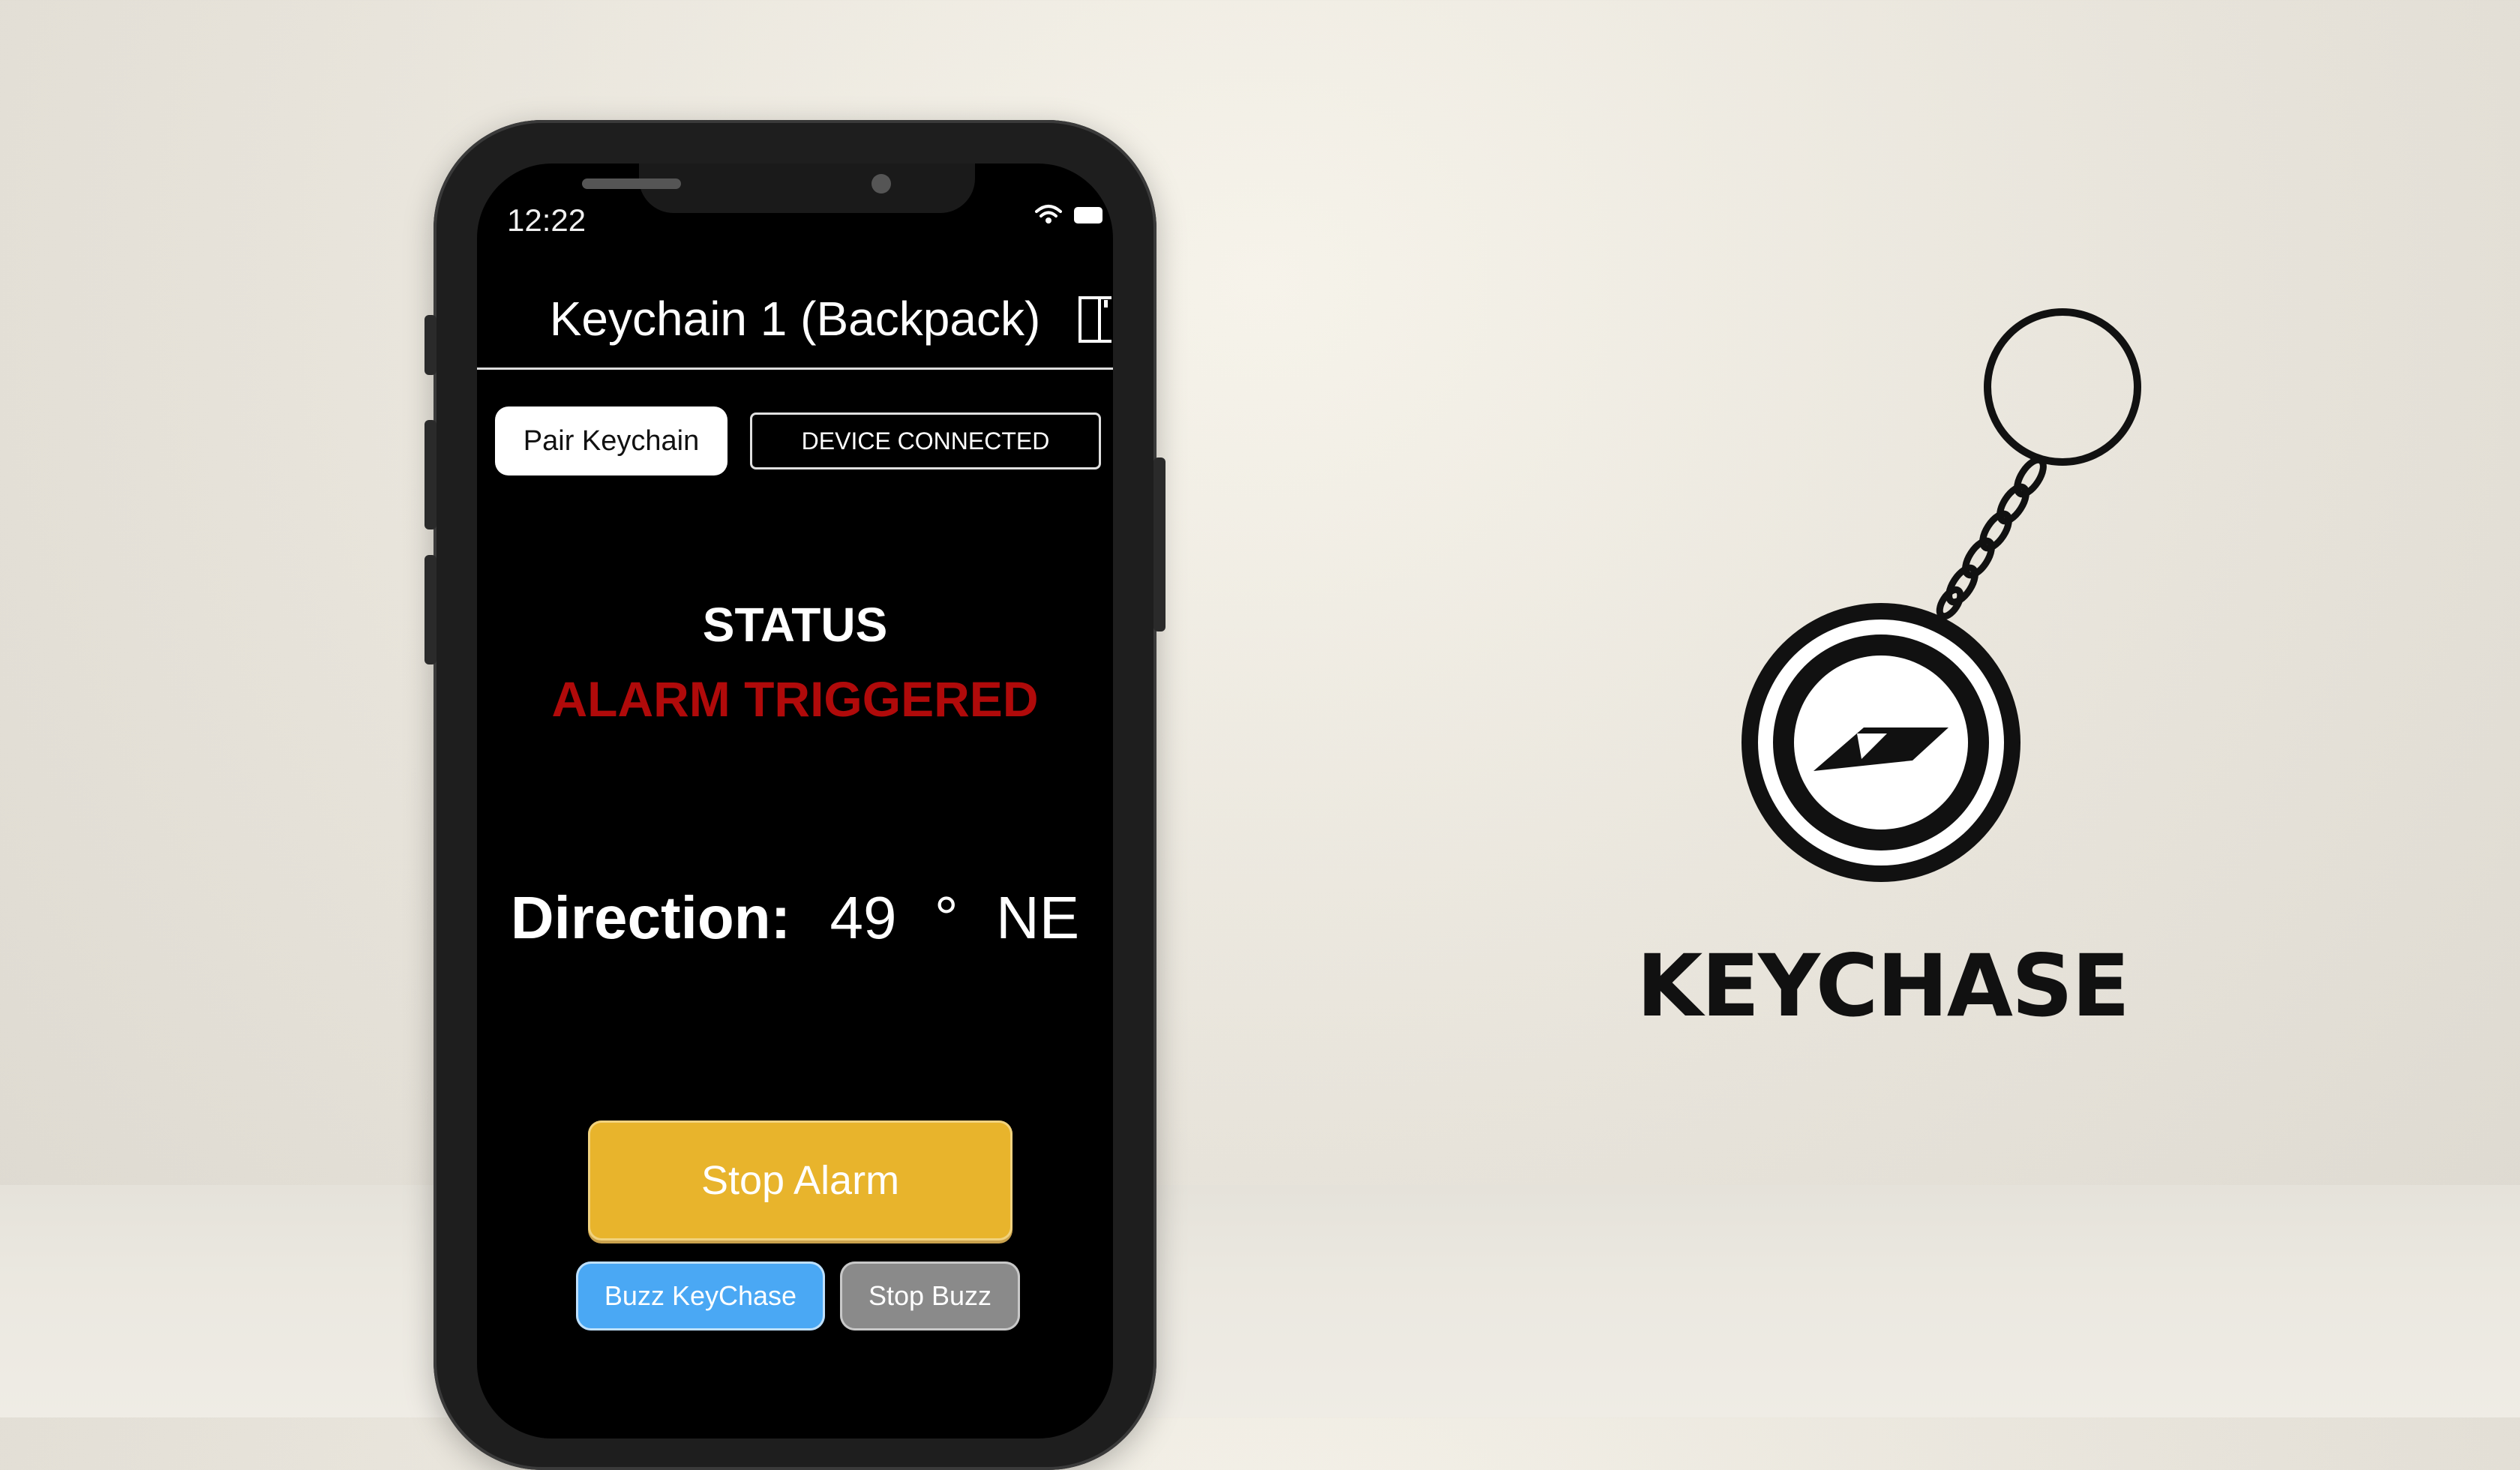  What do you see at coordinates (430, 345) in the screenshot?
I see `side-button-mute` at bounding box center [430, 345].